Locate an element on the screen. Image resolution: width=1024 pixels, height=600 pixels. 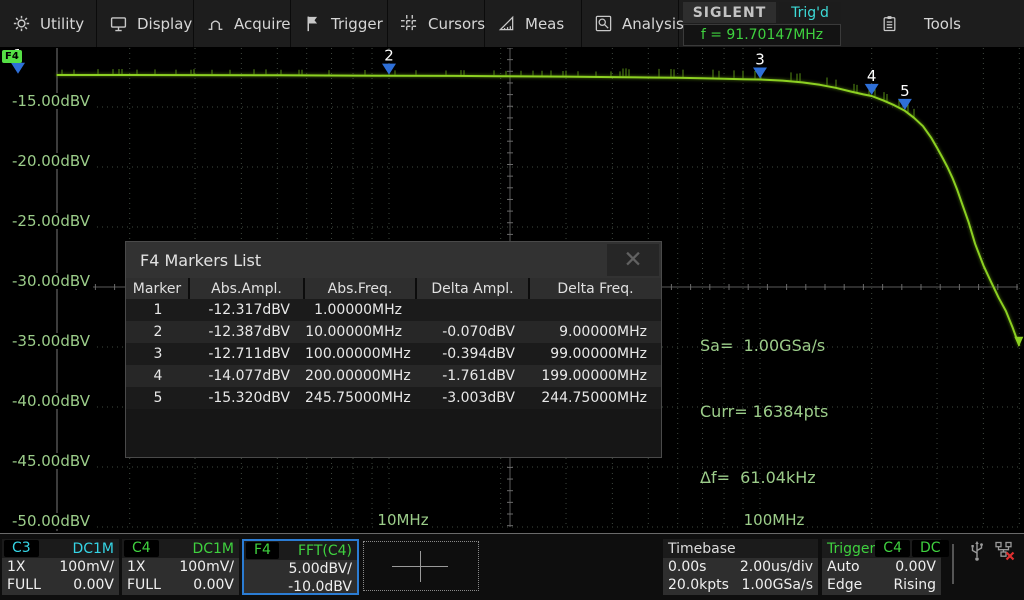
trigger-title: Trigger is located at coordinates (851, 548).